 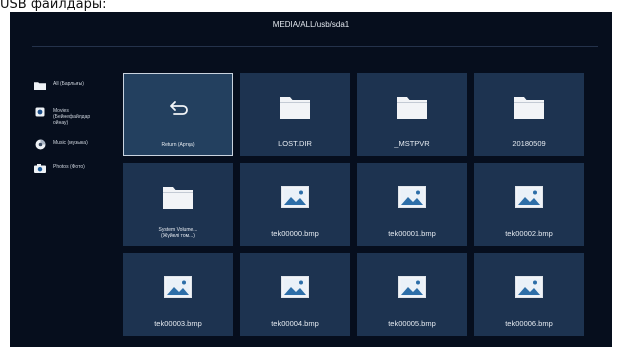 I want to click on tile-label: System Volume... (Жүйелі том...), so click(x=178, y=233).